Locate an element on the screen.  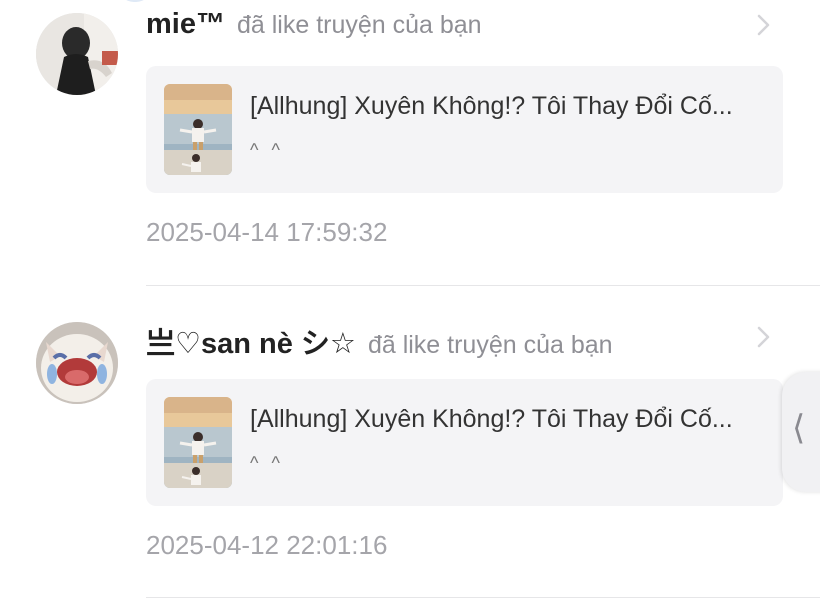
top-indicator is located at coordinates (135, 1).